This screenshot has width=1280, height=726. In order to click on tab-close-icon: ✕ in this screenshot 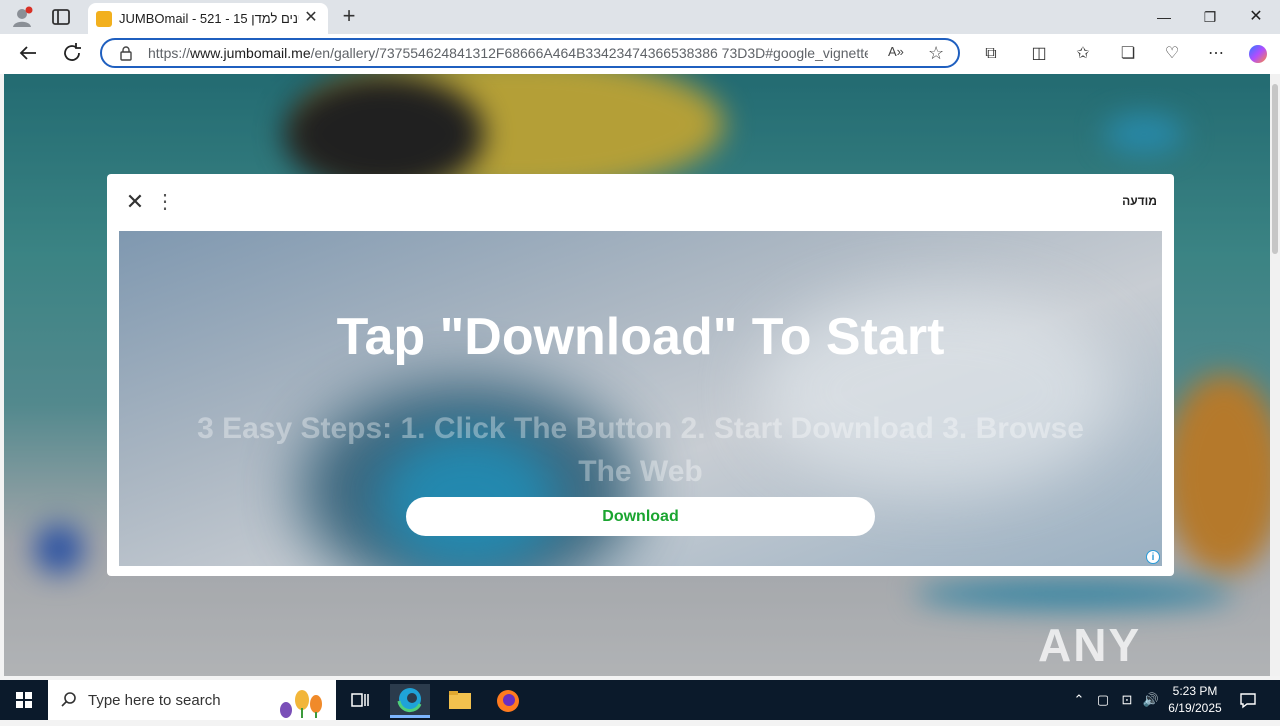, I will do `click(311, 18)`.